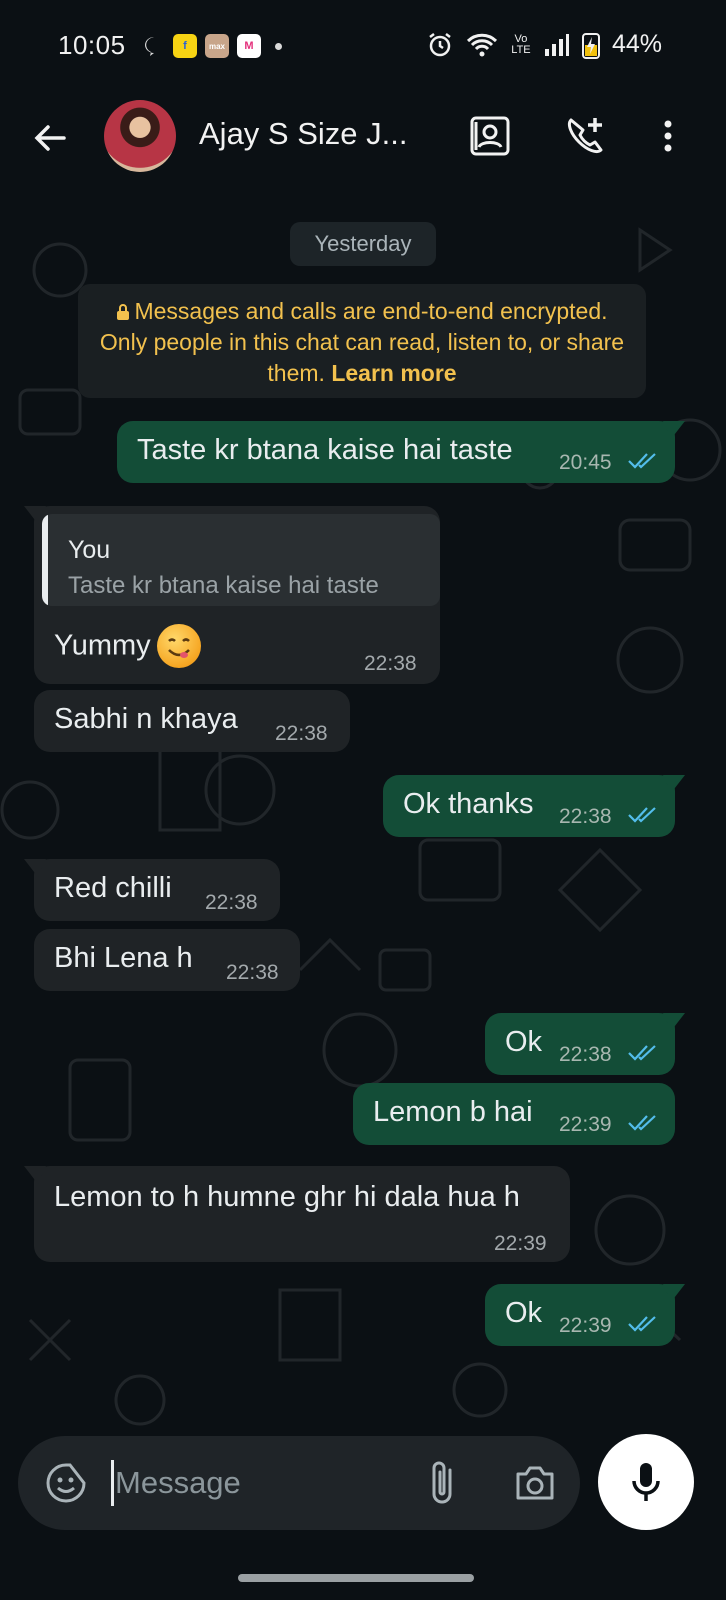 The height and width of the screenshot is (1600, 726). Describe the element at coordinates (585, 462) in the screenshot. I see `message-time: 20:45` at that location.